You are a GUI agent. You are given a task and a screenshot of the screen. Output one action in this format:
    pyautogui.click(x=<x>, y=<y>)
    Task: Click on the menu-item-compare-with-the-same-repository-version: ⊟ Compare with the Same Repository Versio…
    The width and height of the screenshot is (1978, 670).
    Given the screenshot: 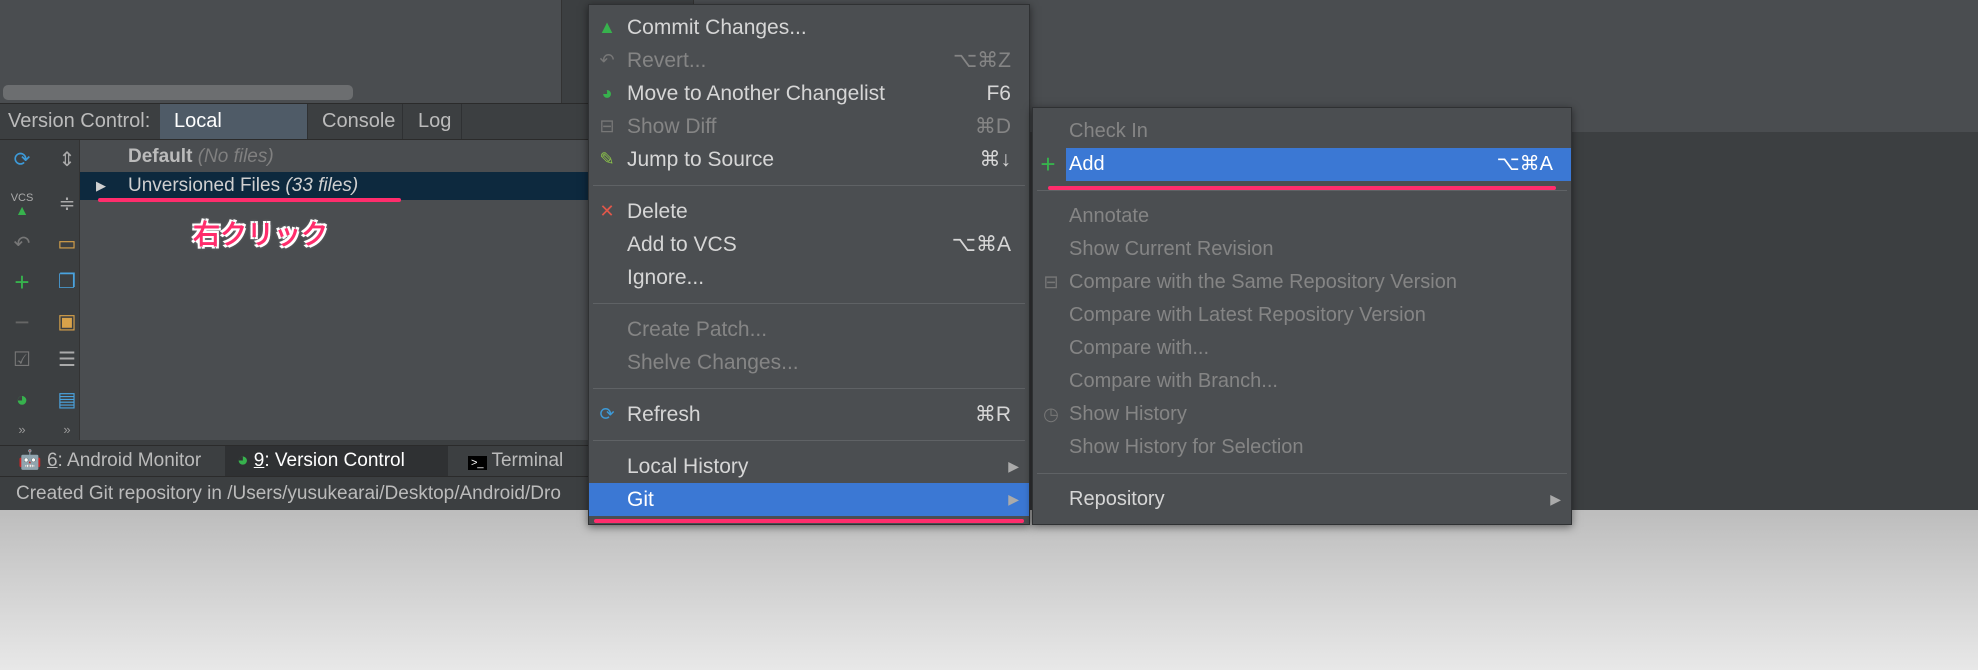 What is the action you would take?
    pyautogui.click(x=1302, y=282)
    